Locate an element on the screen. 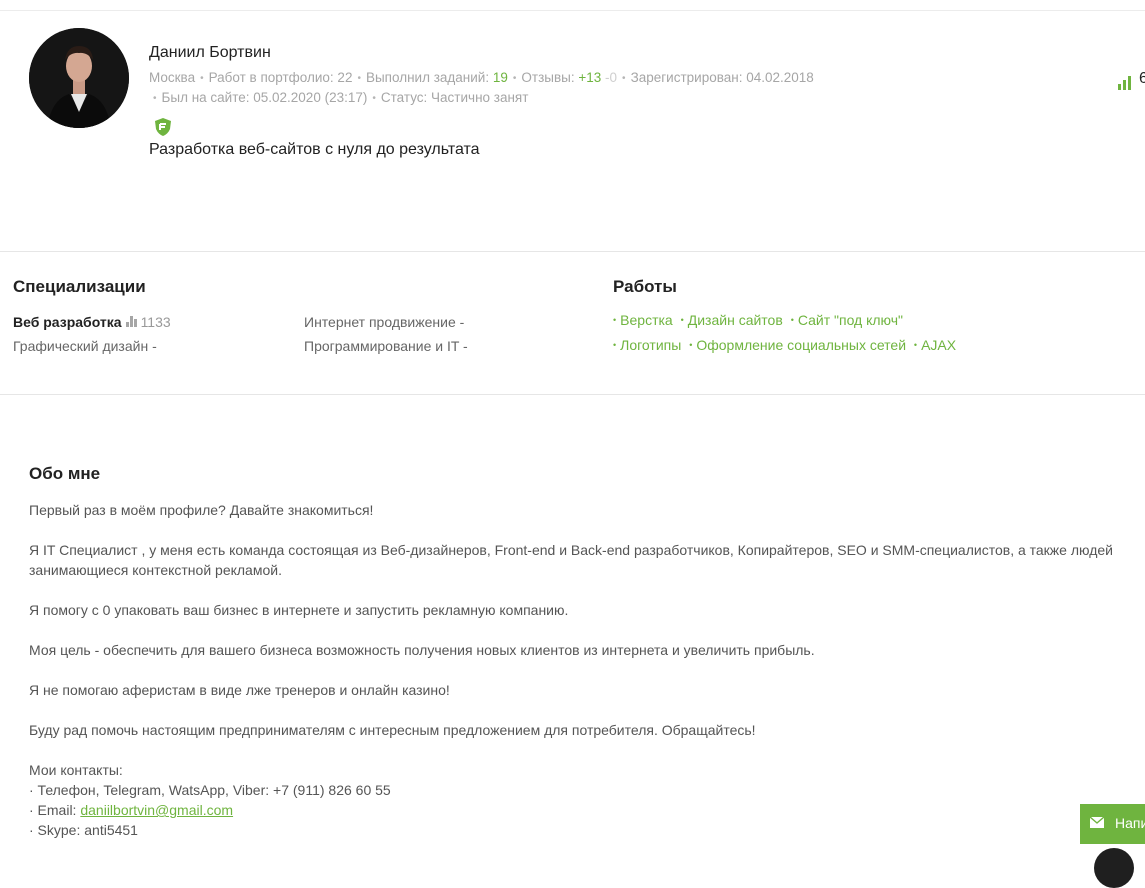  work-tag-logos: Логотипы is located at coordinates (650, 345).